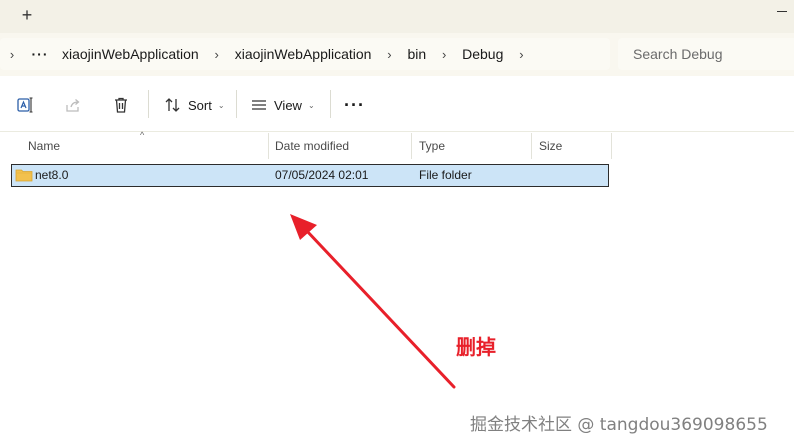  Describe the element at coordinates (619, 425) in the screenshot. I see `watermark: 掘金技术社区 @ tangdou369098655` at that location.